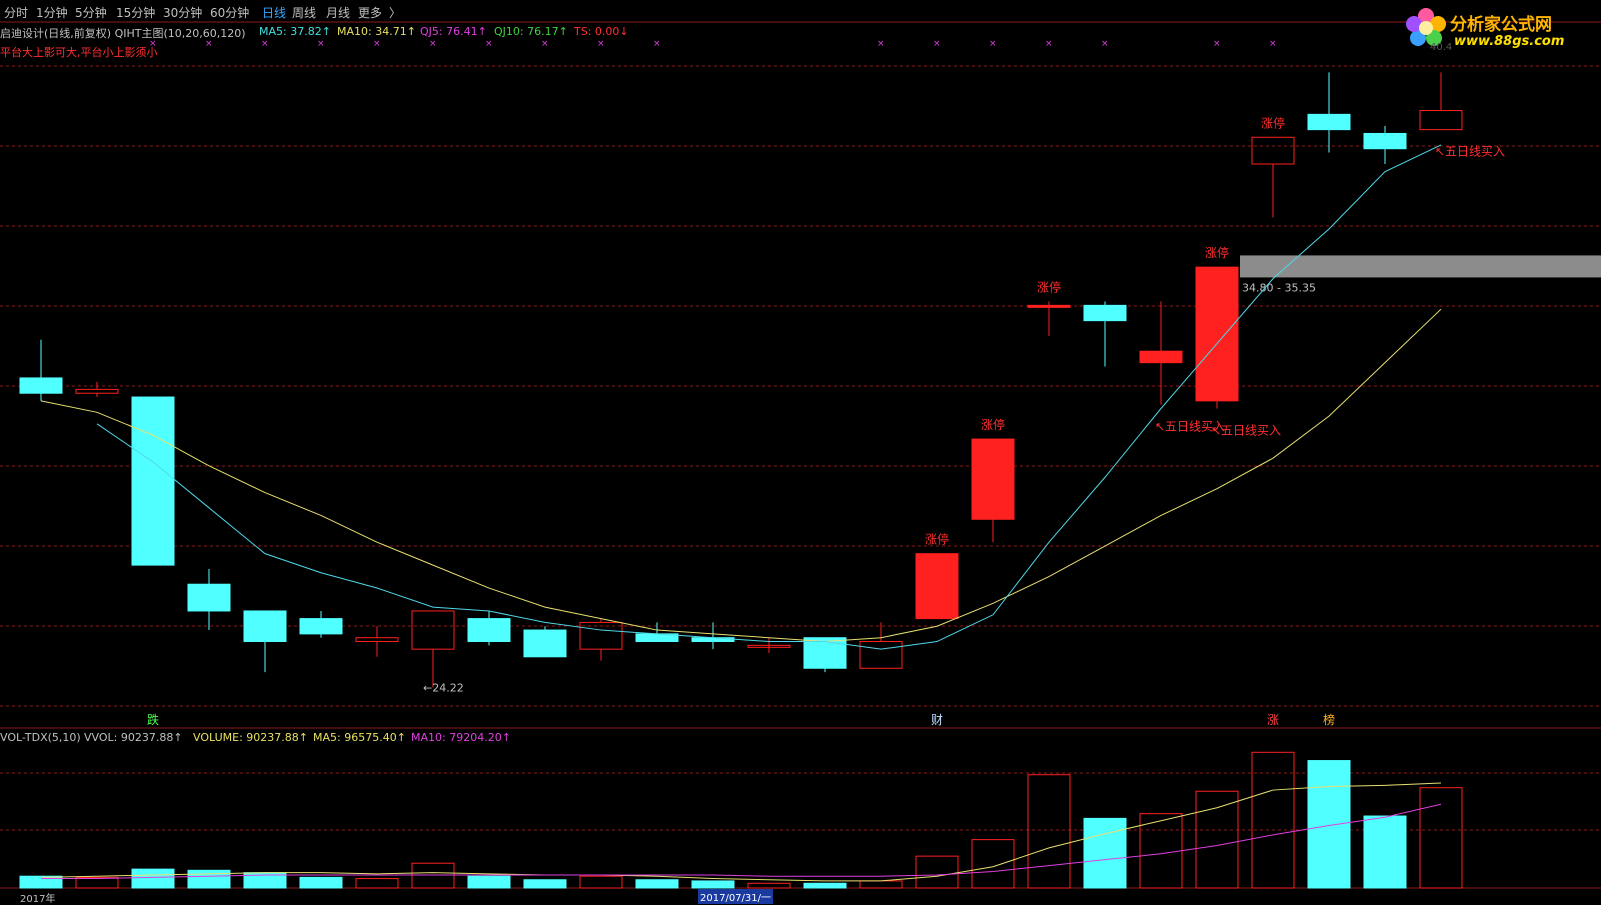  I want to click on event-marker: 财, so click(937, 720).